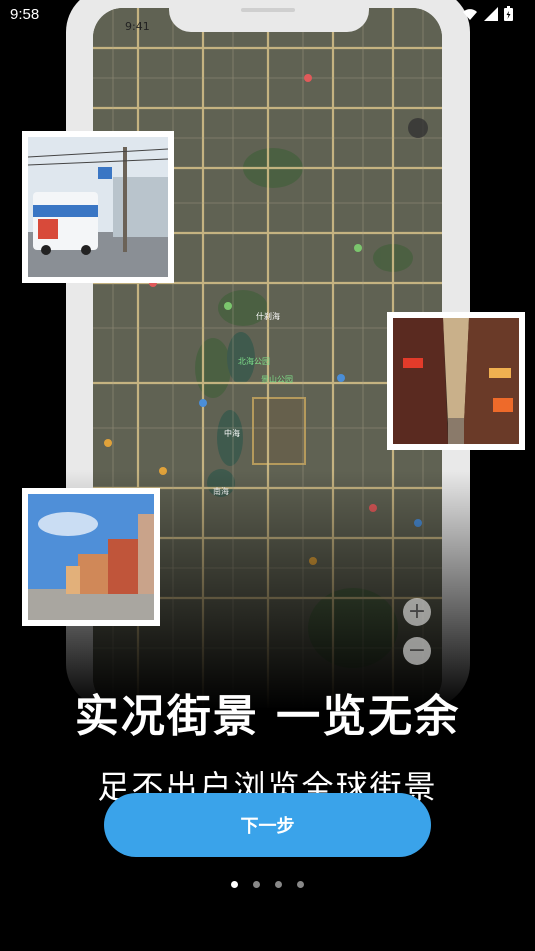 The height and width of the screenshot is (951, 535). I want to click on alley-street-image, so click(456, 381).